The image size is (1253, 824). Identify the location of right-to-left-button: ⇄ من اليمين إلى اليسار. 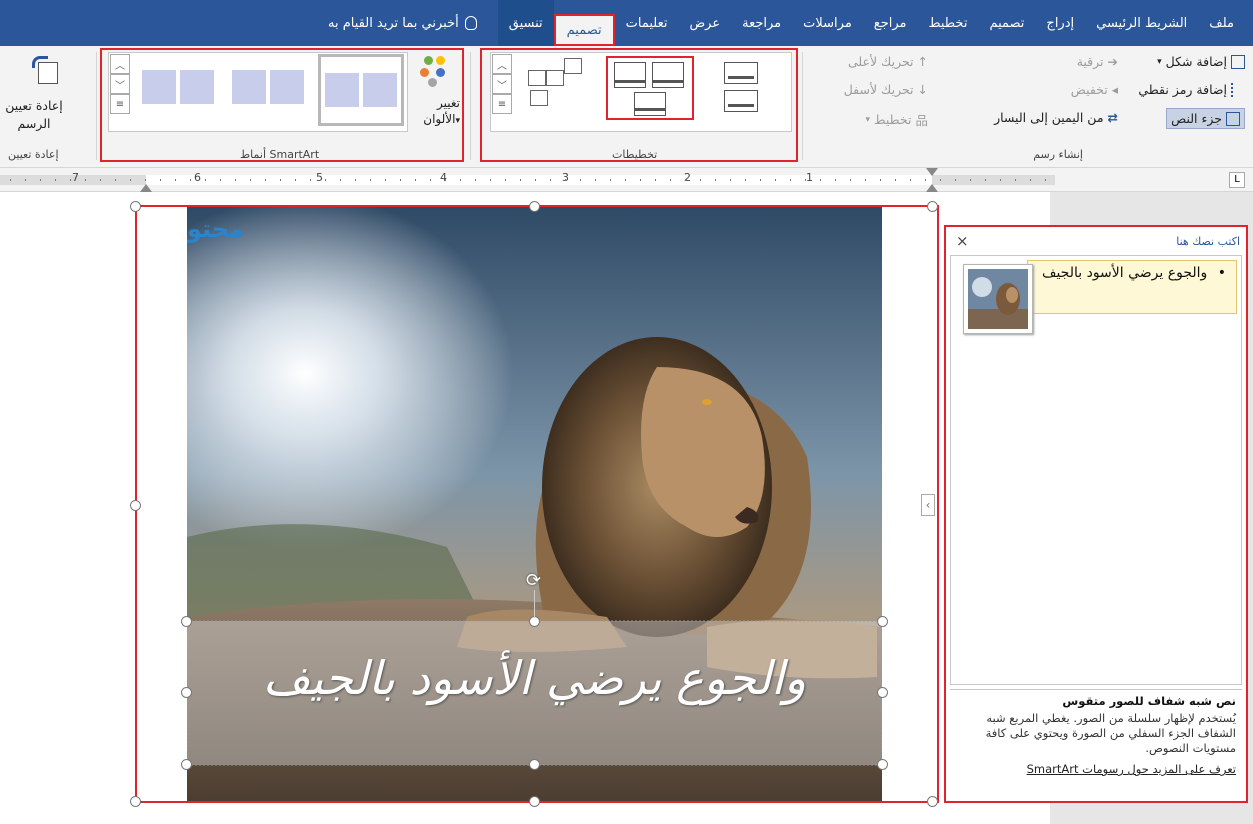
(1056, 117).